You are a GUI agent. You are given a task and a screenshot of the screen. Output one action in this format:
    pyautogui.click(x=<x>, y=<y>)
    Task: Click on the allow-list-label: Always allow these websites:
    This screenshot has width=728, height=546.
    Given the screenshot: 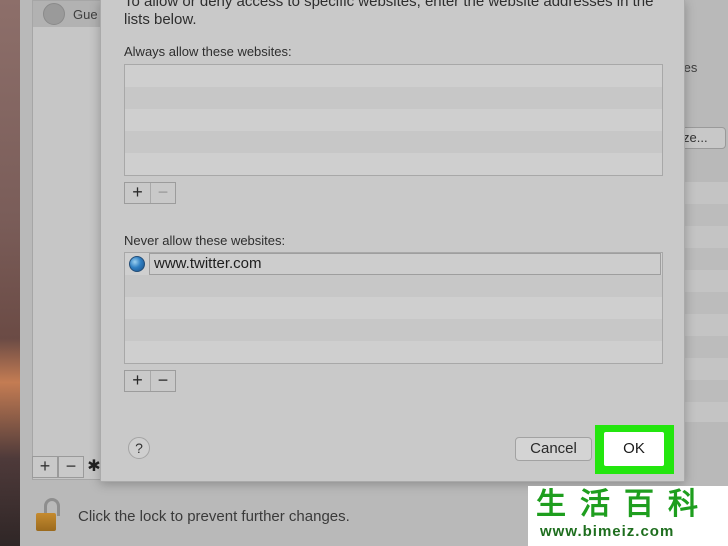 What is the action you would take?
    pyautogui.click(x=208, y=51)
    